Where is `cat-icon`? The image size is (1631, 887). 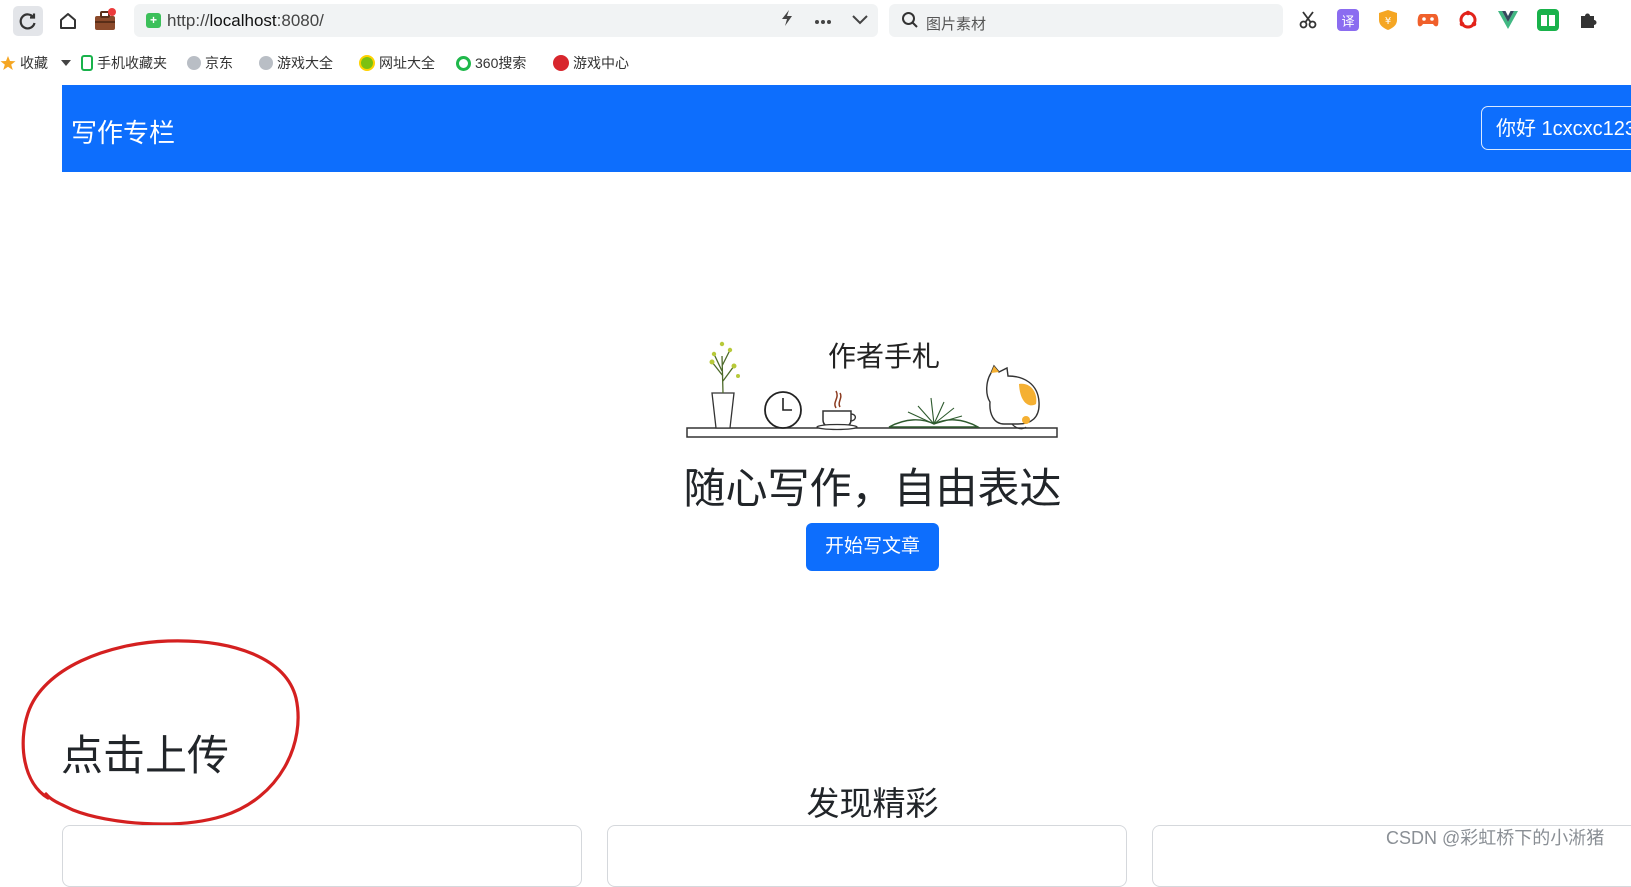
cat-icon is located at coordinates (1013, 397).